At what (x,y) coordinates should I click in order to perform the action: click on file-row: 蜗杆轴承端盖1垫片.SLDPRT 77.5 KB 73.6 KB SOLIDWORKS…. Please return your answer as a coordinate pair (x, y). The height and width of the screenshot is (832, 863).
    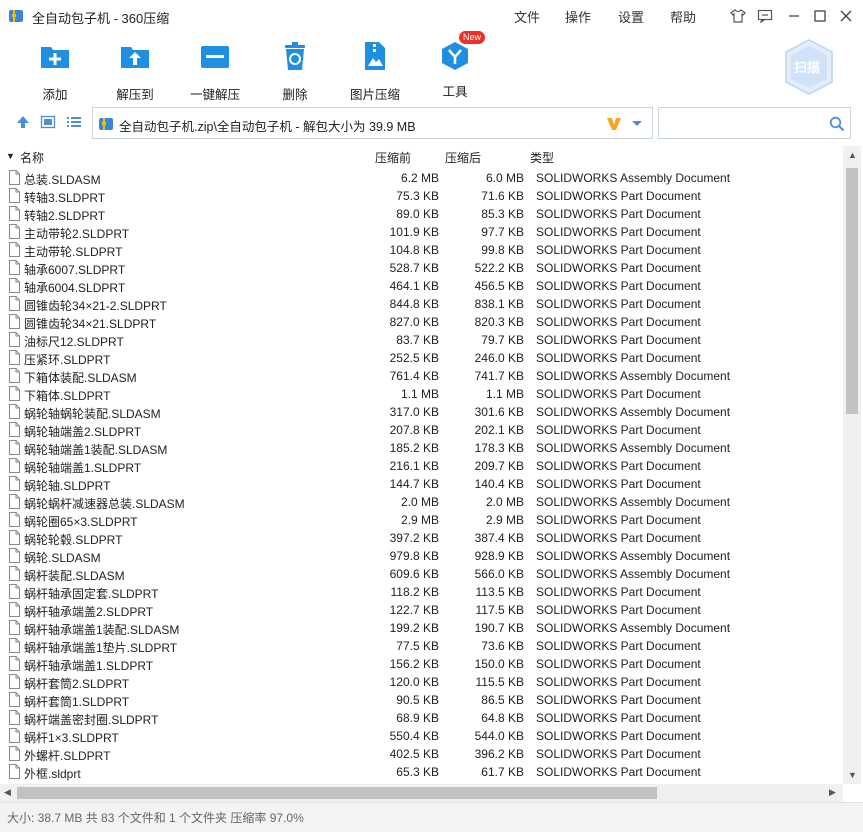
    Looking at the image, I should click on (421, 646).